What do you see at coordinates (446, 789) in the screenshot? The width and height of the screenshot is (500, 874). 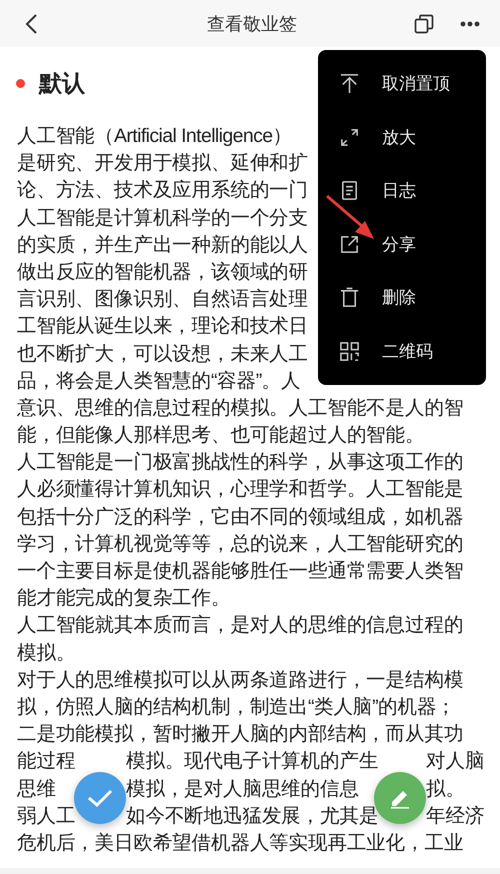 I see `note-text-line: 拟。` at bounding box center [446, 789].